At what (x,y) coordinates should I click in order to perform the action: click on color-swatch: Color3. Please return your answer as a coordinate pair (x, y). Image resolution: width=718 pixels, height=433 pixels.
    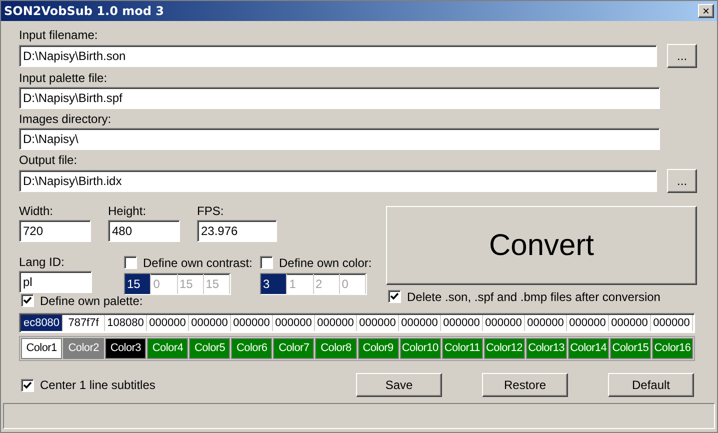
    Looking at the image, I should click on (125, 348).